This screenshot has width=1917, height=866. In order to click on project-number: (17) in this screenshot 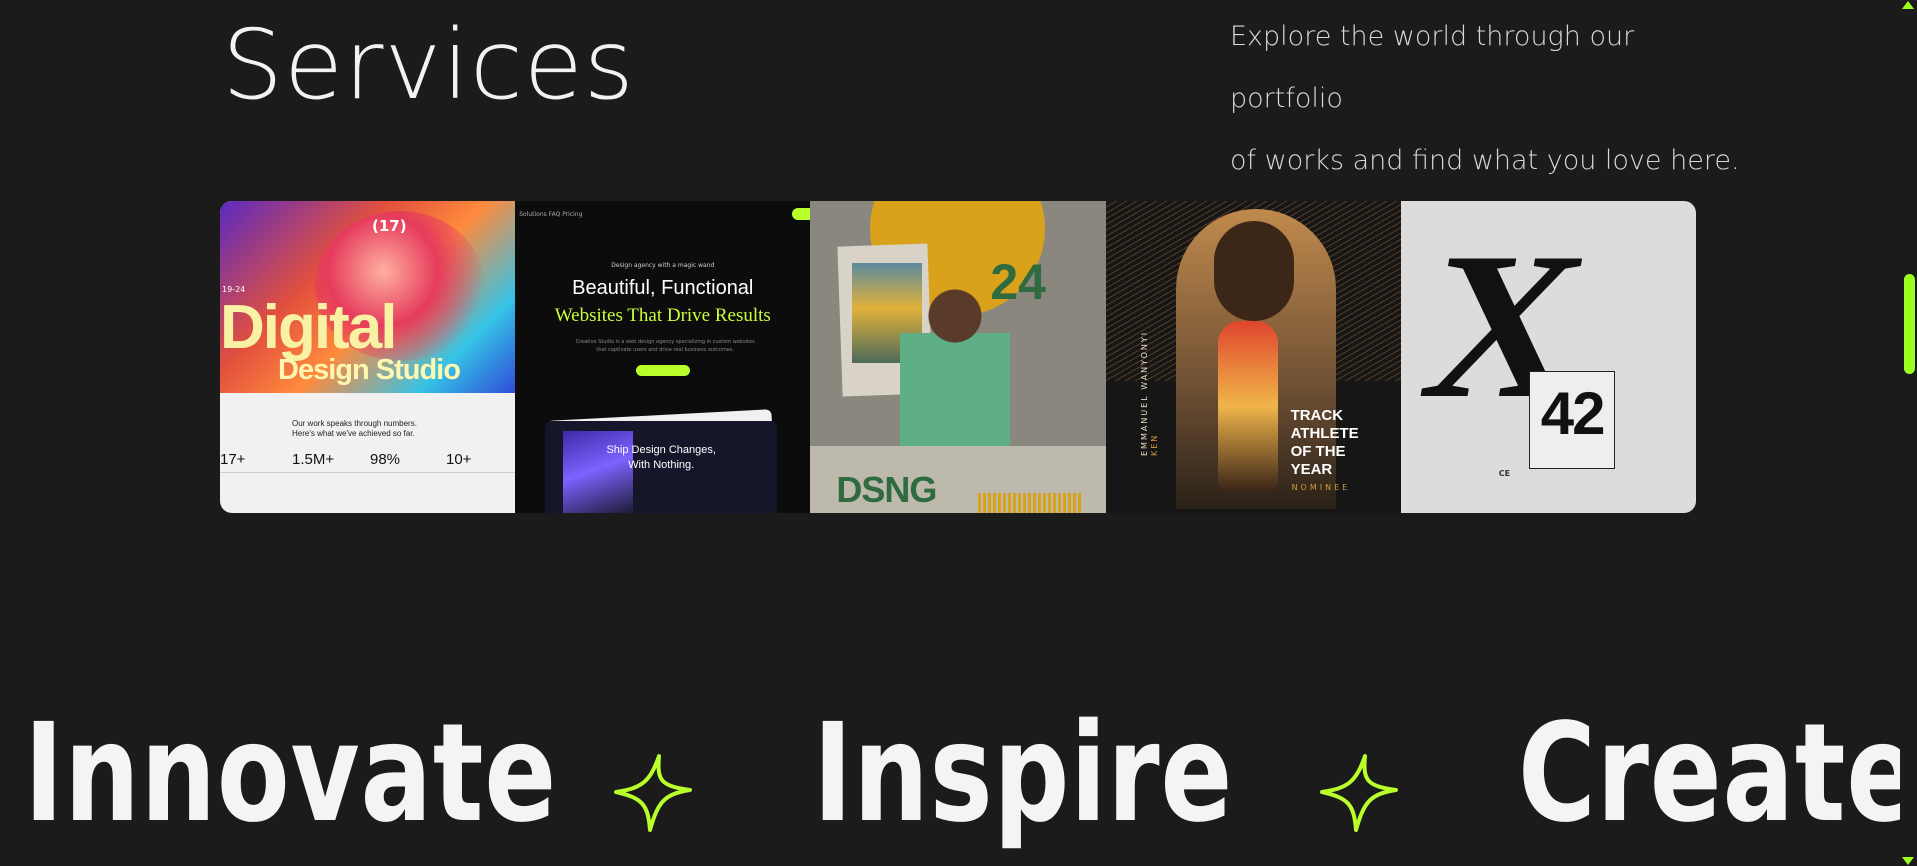, I will do `click(389, 226)`.